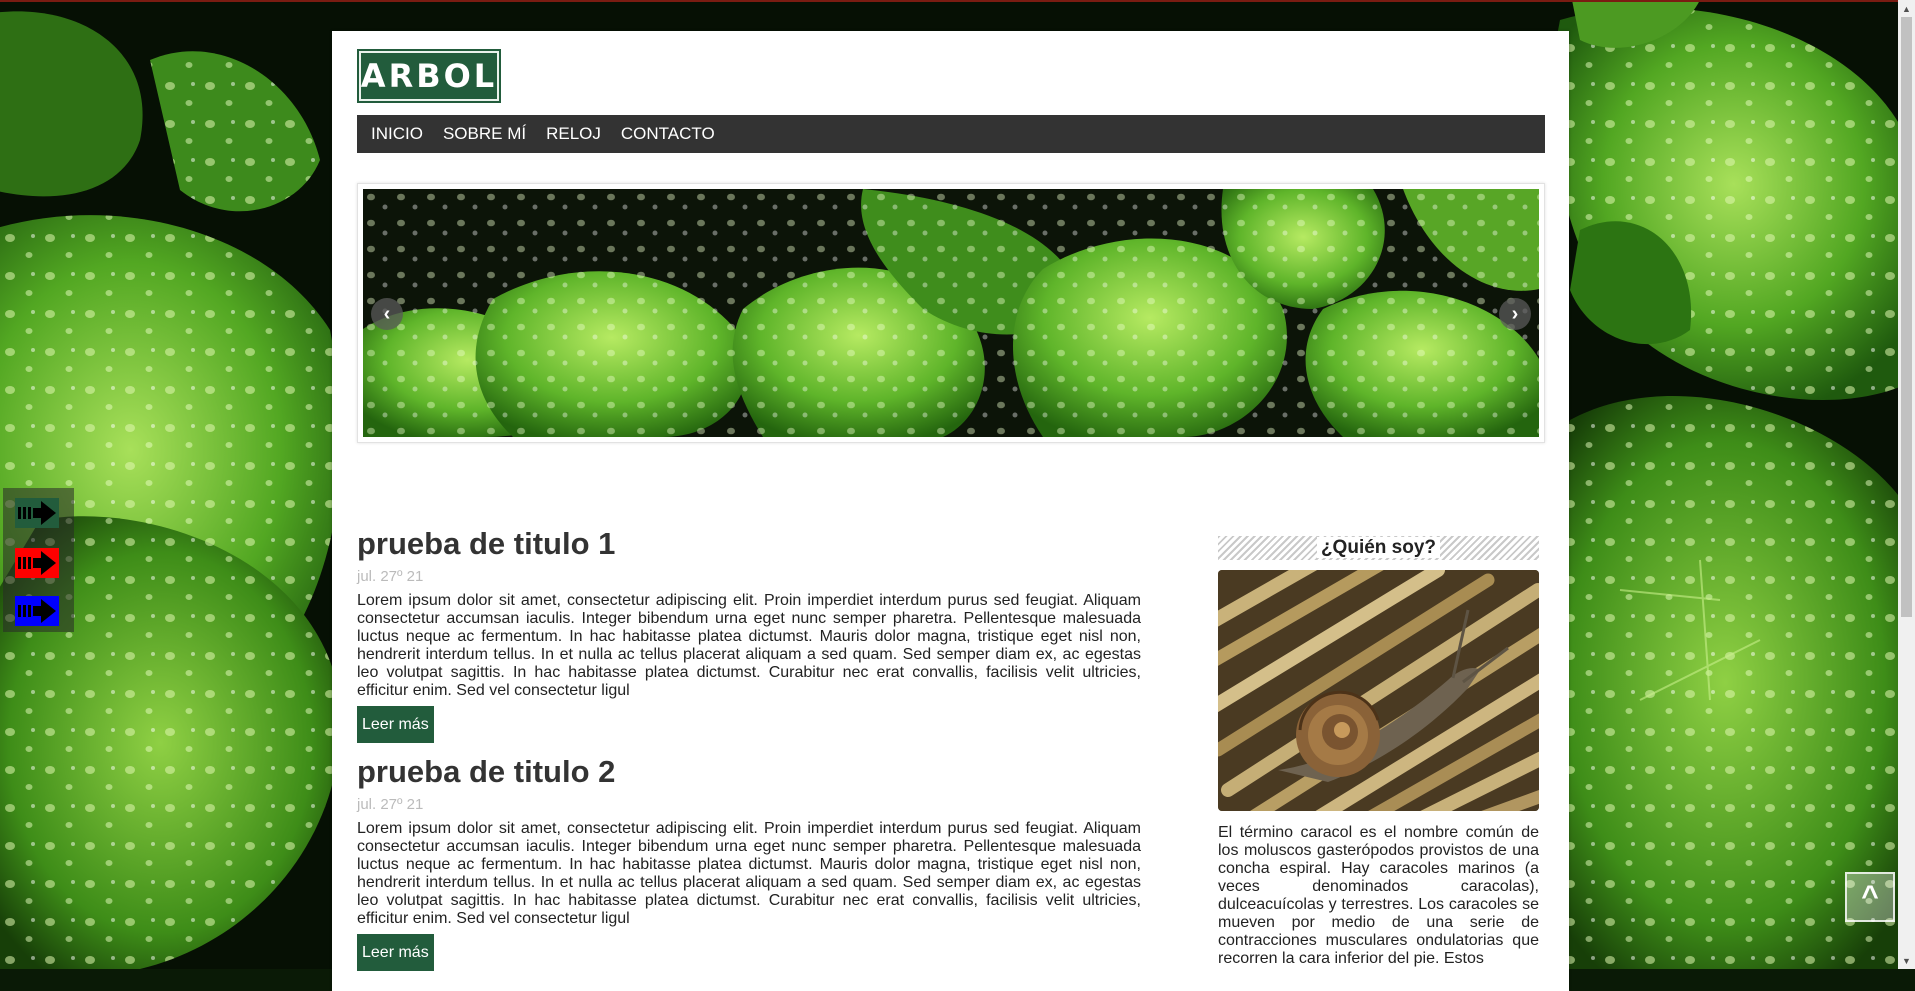 This screenshot has height=991, width=1915. What do you see at coordinates (957, 1) in the screenshot?
I see `top-border` at bounding box center [957, 1].